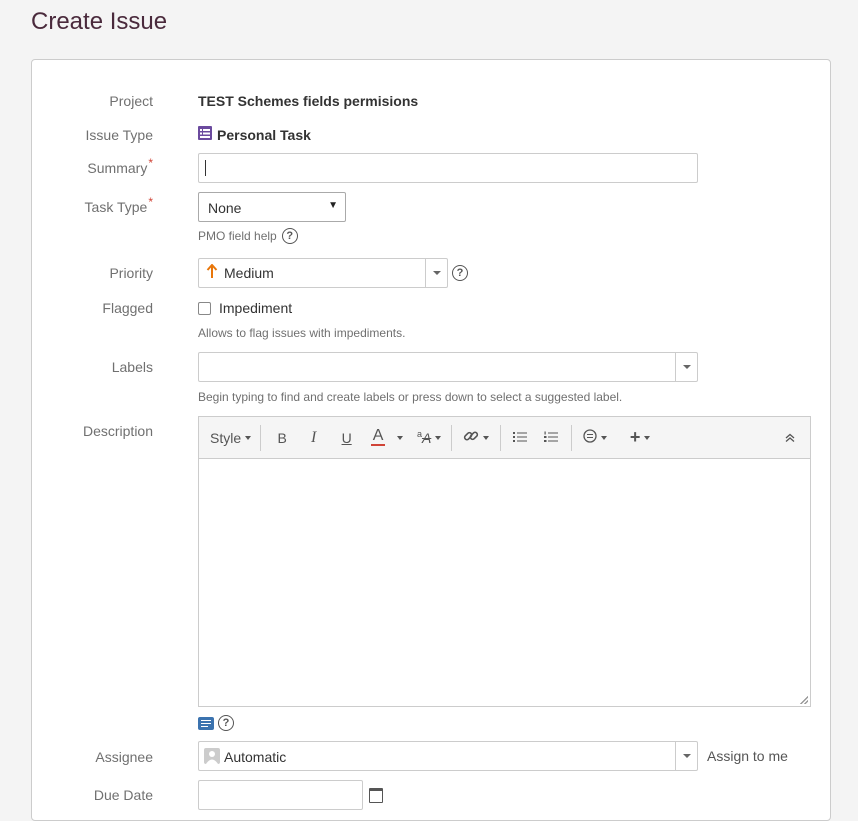 The width and height of the screenshot is (858, 821). What do you see at coordinates (272, 207) in the screenshot?
I see `task-type-select: None ▼` at bounding box center [272, 207].